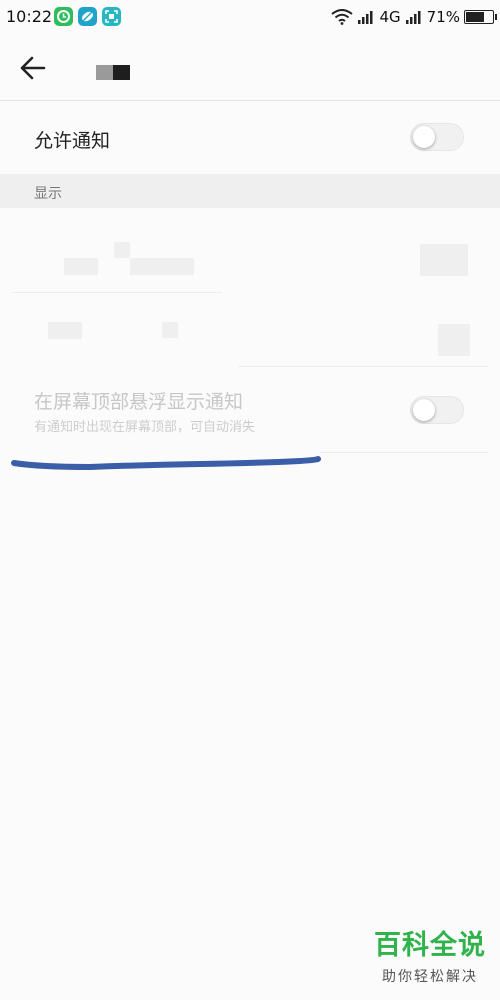 The width and height of the screenshot is (500, 1000). What do you see at coordinates (342, 17) in the screenshot?
I see `wifi-icon` at bounding box center [342, 17].